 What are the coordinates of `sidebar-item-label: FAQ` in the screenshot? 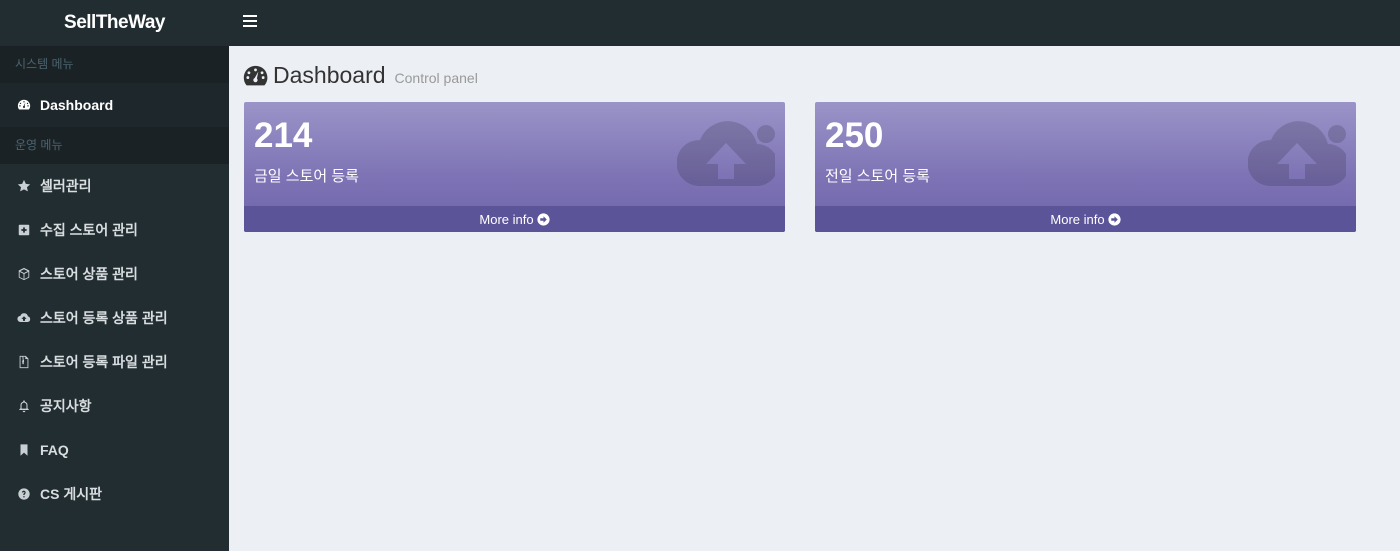 It's located at (54, 450).